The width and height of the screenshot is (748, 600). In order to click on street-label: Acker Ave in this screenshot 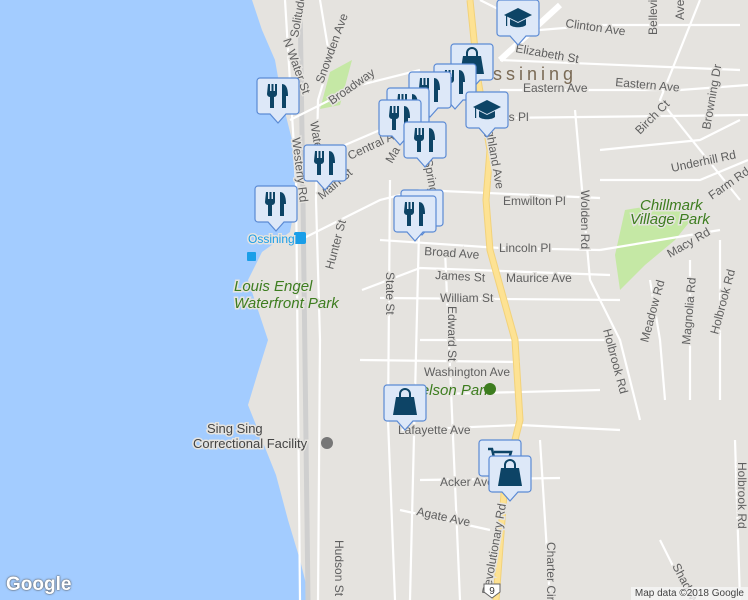, I will do `click(467, 482)`.